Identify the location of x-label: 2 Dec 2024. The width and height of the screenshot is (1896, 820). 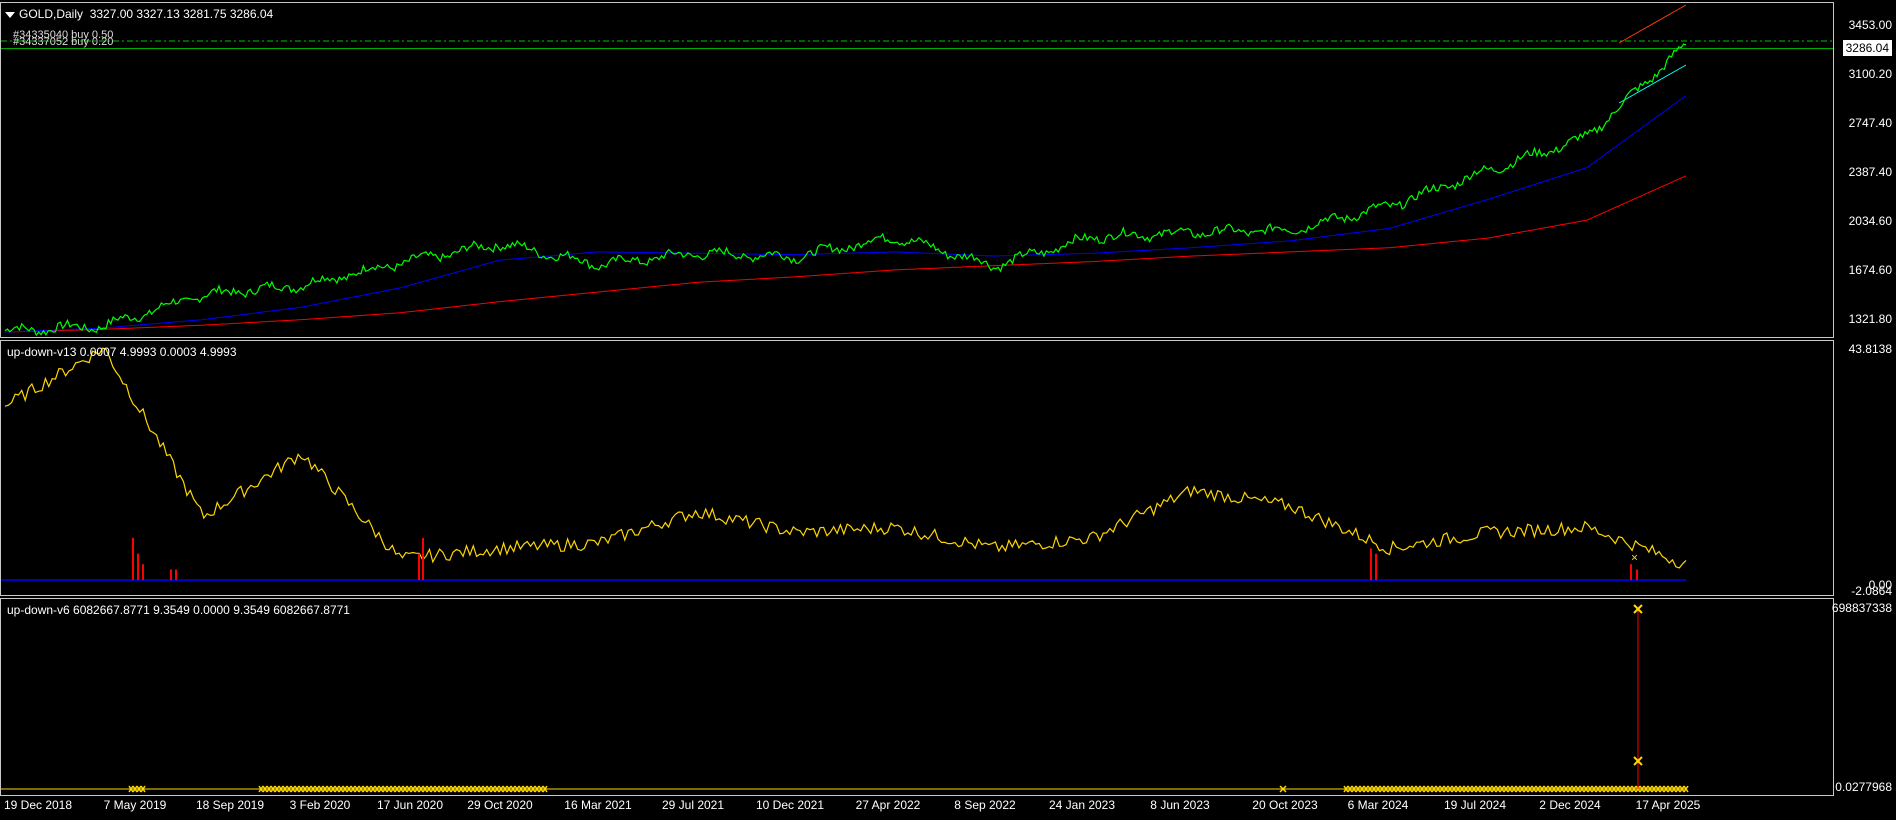
(1570, 805).